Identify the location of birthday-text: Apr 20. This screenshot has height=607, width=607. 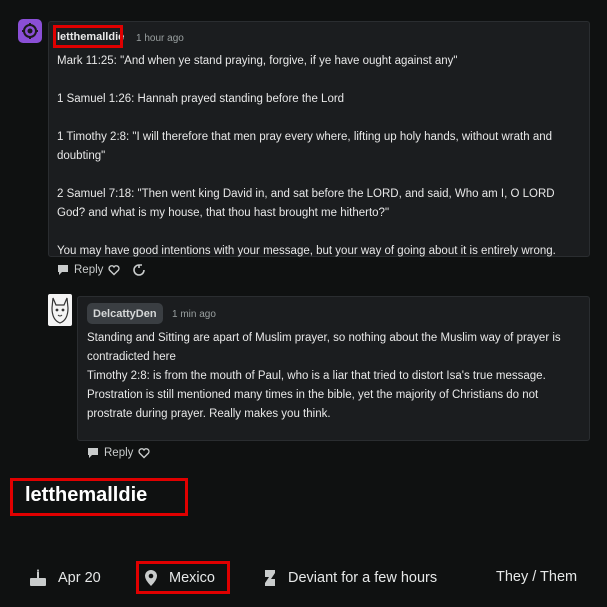
(79, 578).